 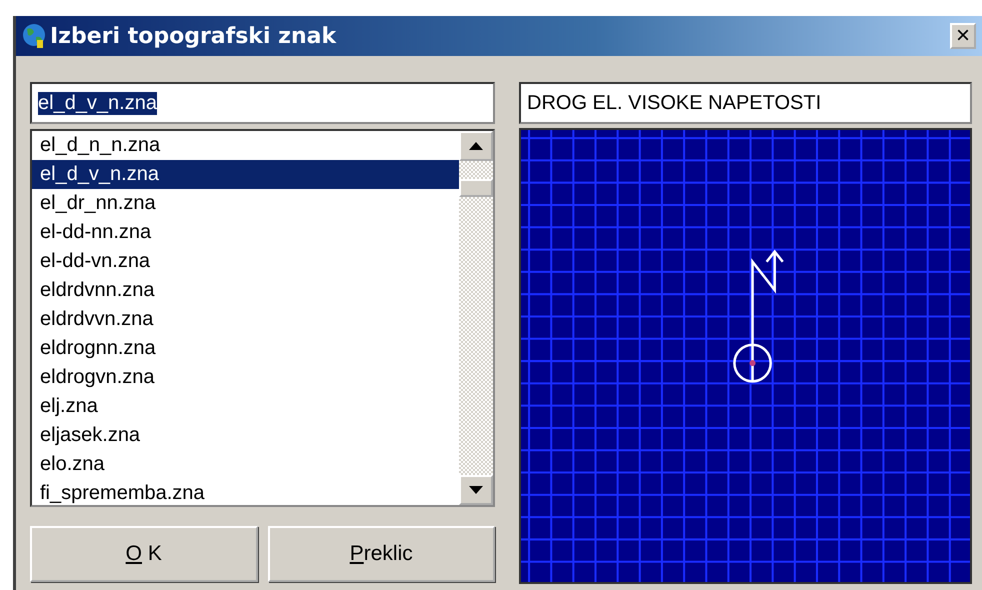 What do you see at coordinates (476, 318) in the screenshot?
I see `scrollbar` at bounding box center [476, 318].